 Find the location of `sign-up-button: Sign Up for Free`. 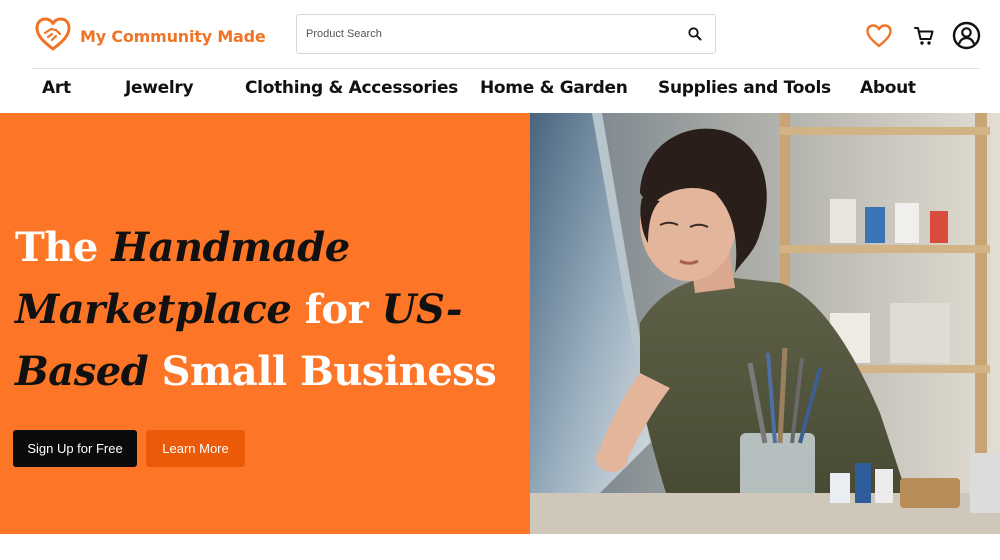

sign-up-button: Sign Up for Free is located at coordinates (75, 448).